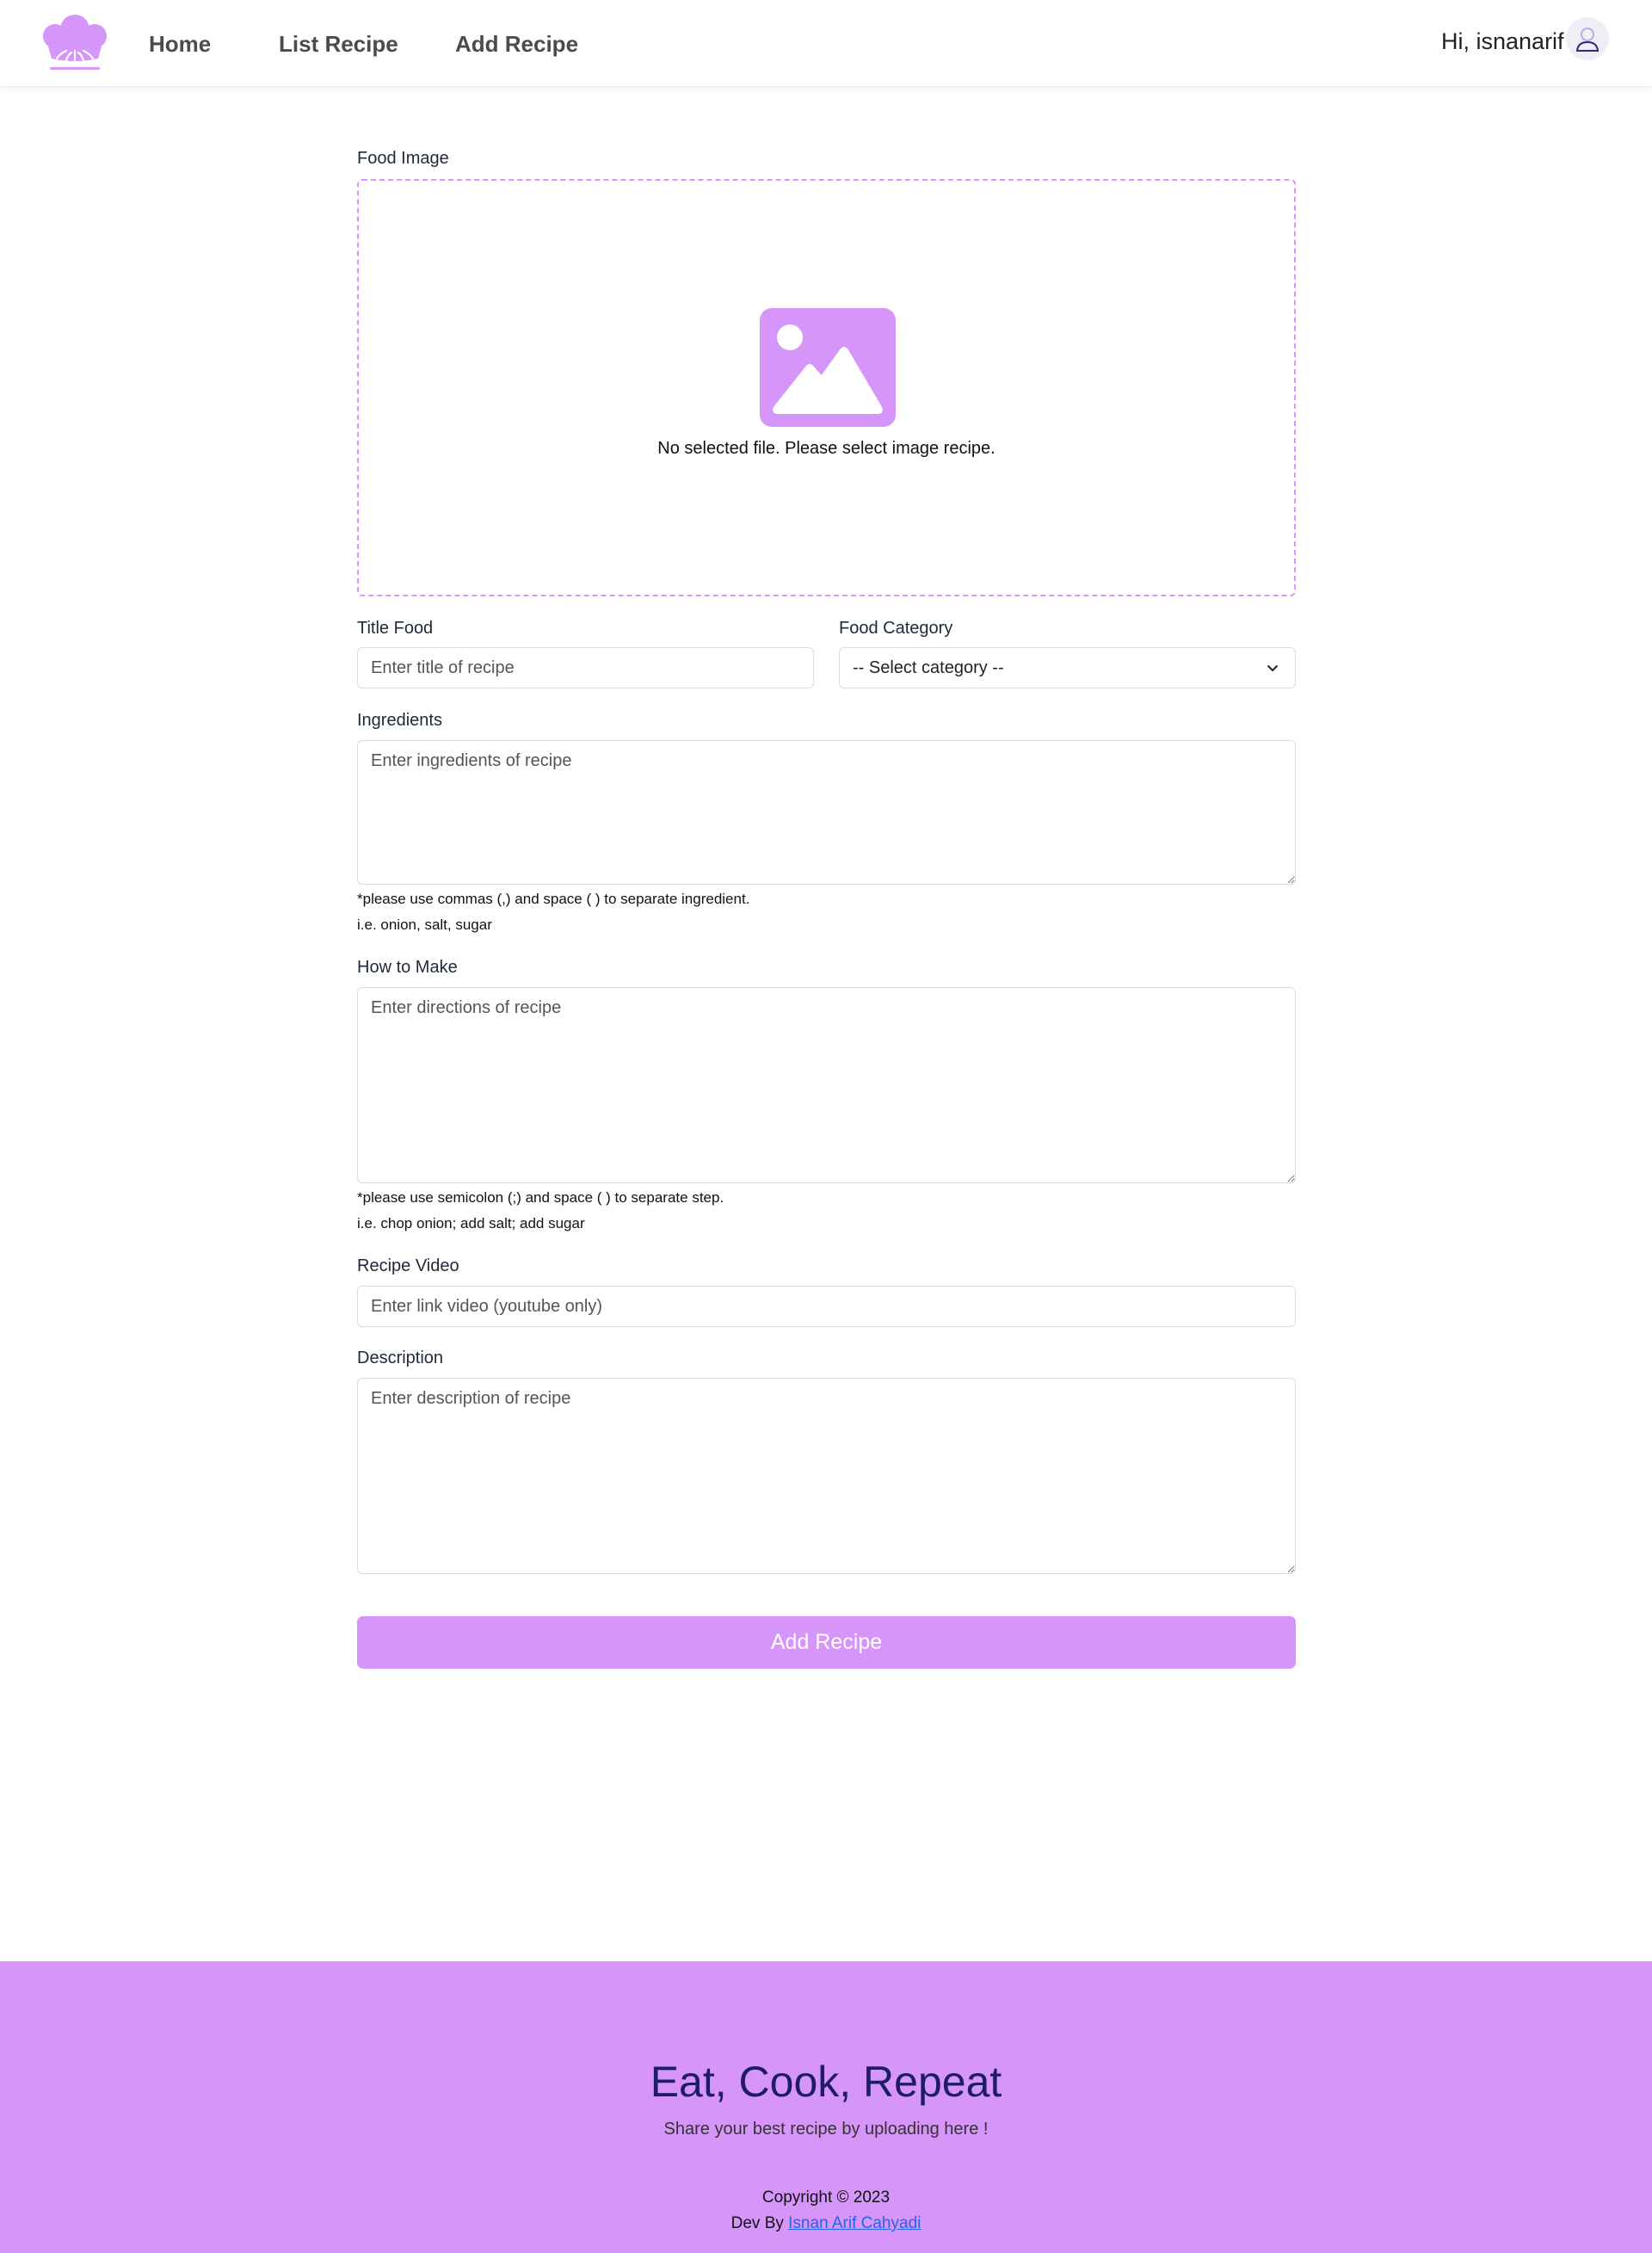 The image size is (1652, 2253). I want to click on user-icon, so click(1587, 40).